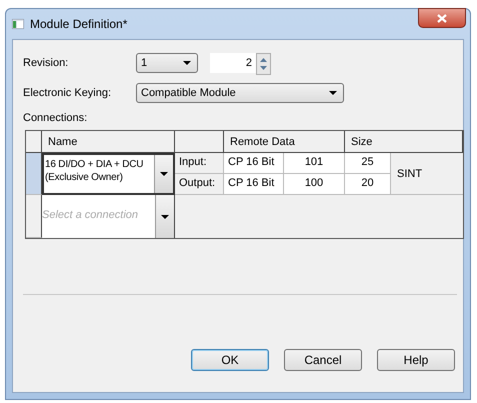 Image resolution: width=477 pixels, height=403 pixels. What do you see at coordinates (67, 93) in the screenshot?
I see `electronic-keying-label: Electronic Keying:` at bounding box center [67, 93].